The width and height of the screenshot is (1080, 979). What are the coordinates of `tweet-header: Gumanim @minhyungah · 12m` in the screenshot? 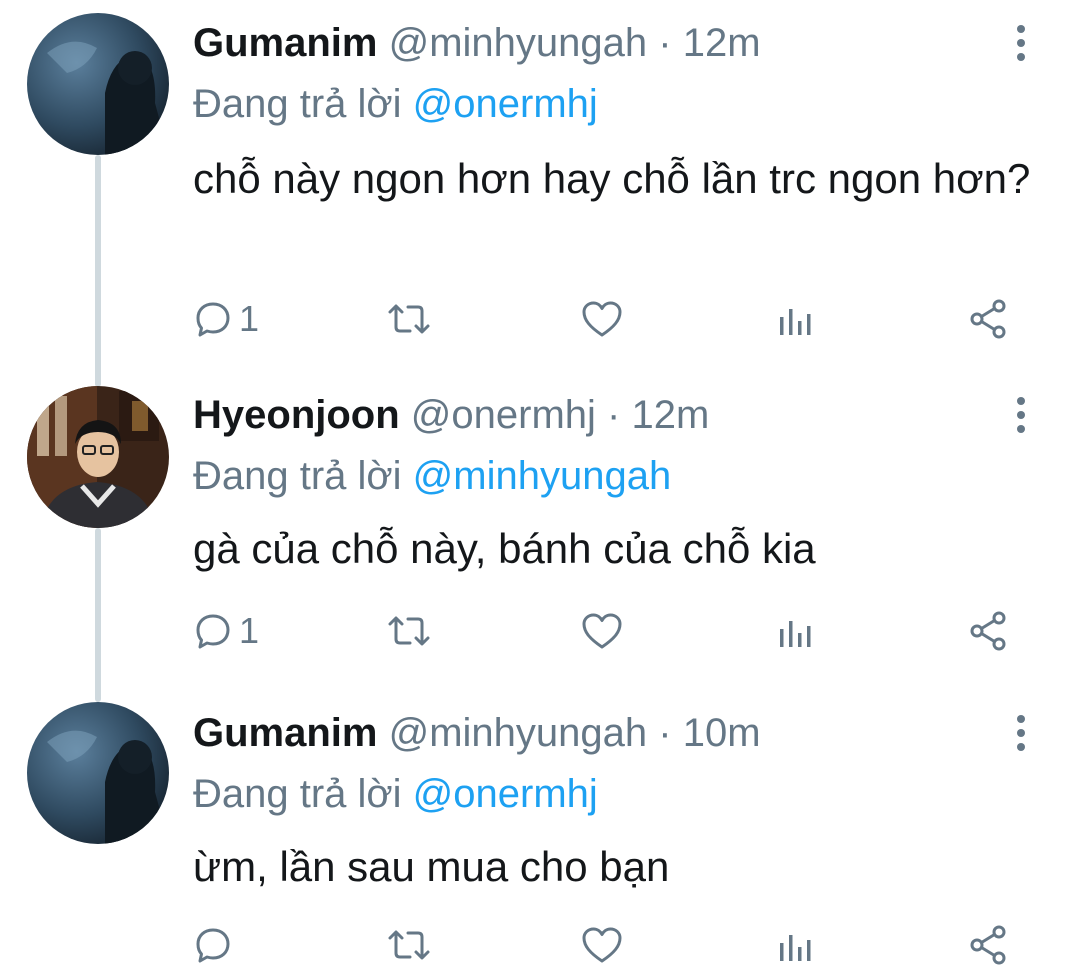 It's located at (477, 43).